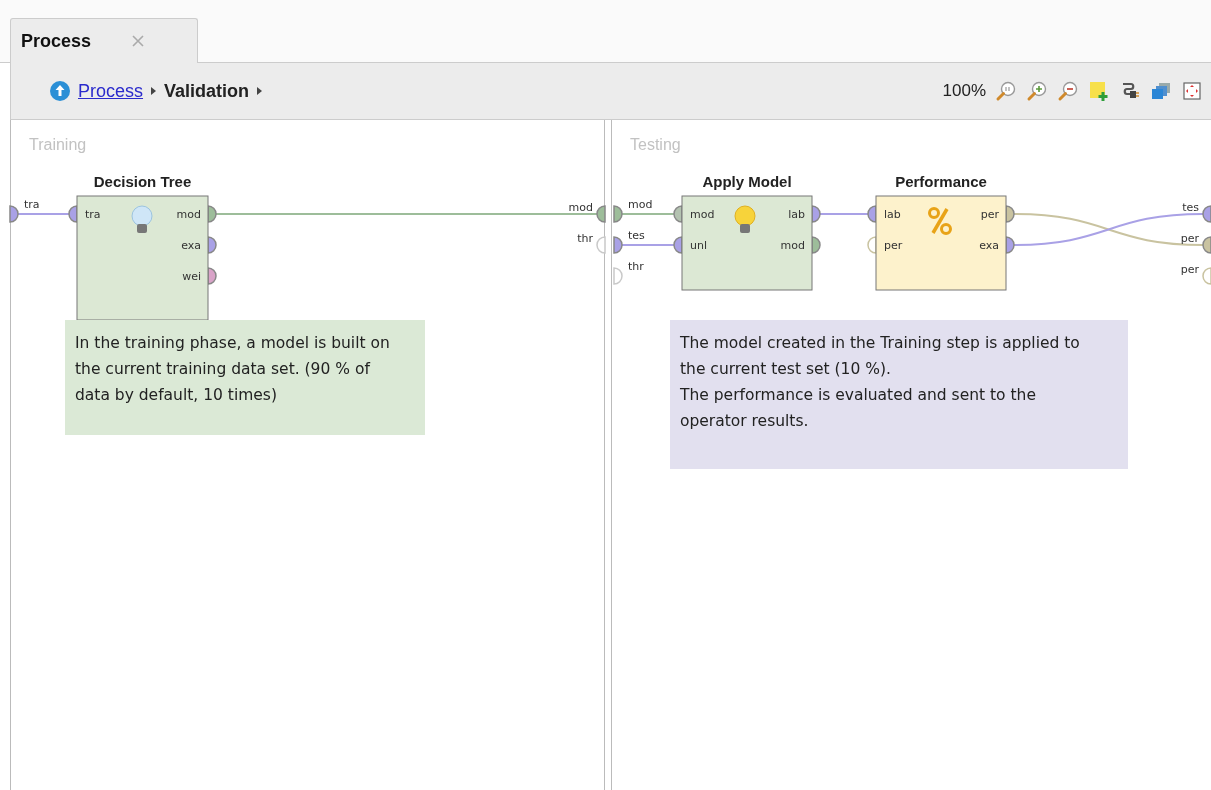  I want to click on panel-title: Testing, so click(655, 144).